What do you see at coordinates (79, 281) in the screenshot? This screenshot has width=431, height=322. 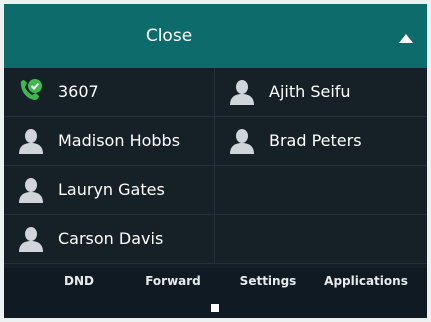 I see `softkey-dnd: DND` at bounding box center [79, 281].